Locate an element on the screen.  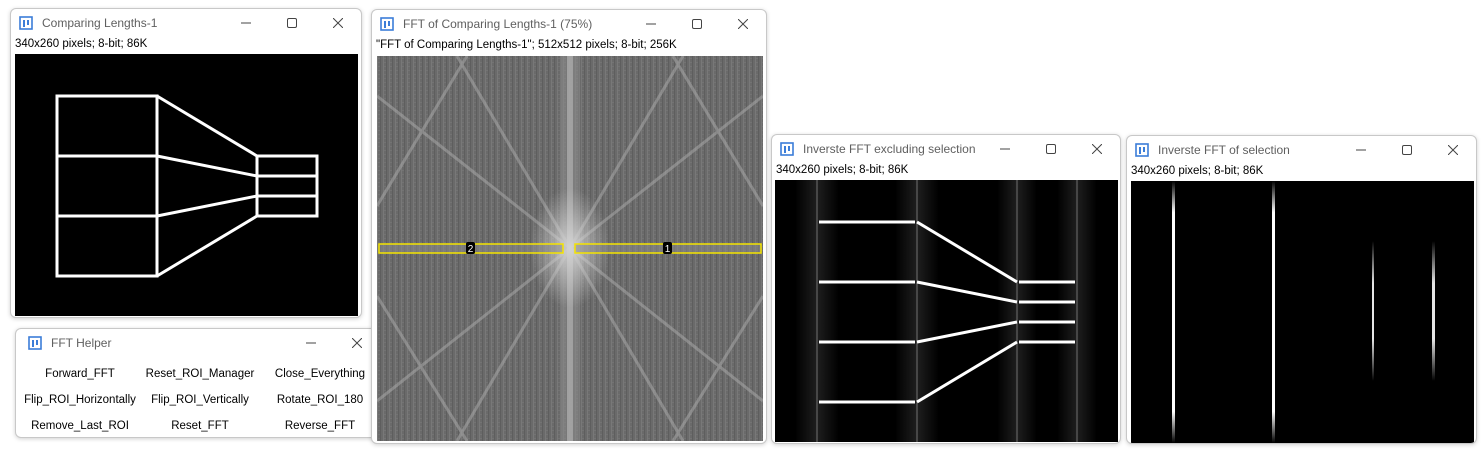
titlebar: Inverste FFT excluding selection is located at coordinates (946, 149).